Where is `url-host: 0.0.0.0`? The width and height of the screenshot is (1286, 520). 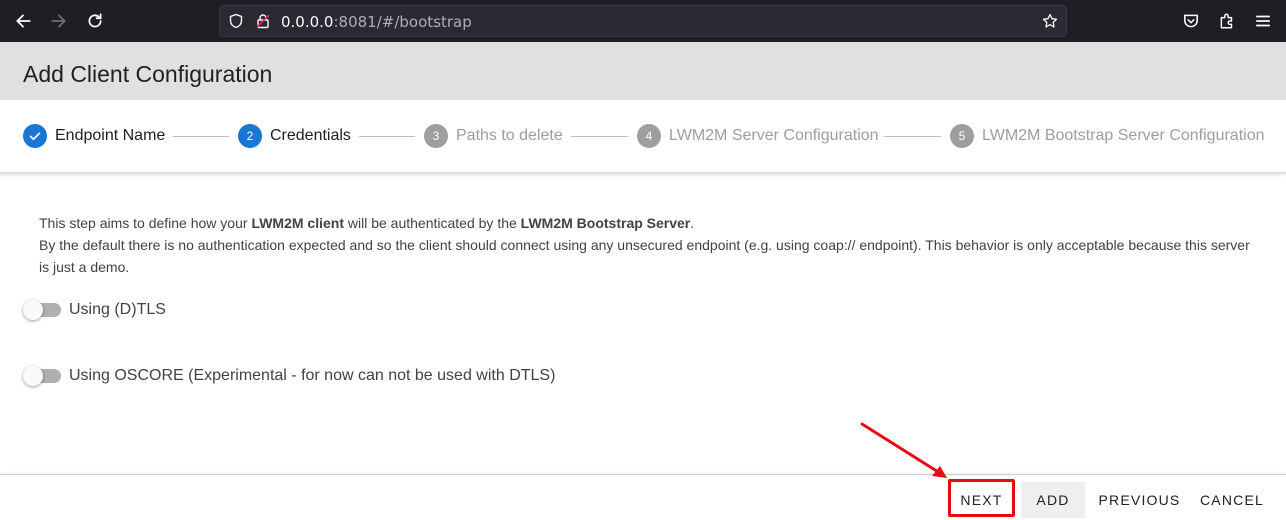 url-host: 0.0.0.0 is located at coordinates (307, 22).